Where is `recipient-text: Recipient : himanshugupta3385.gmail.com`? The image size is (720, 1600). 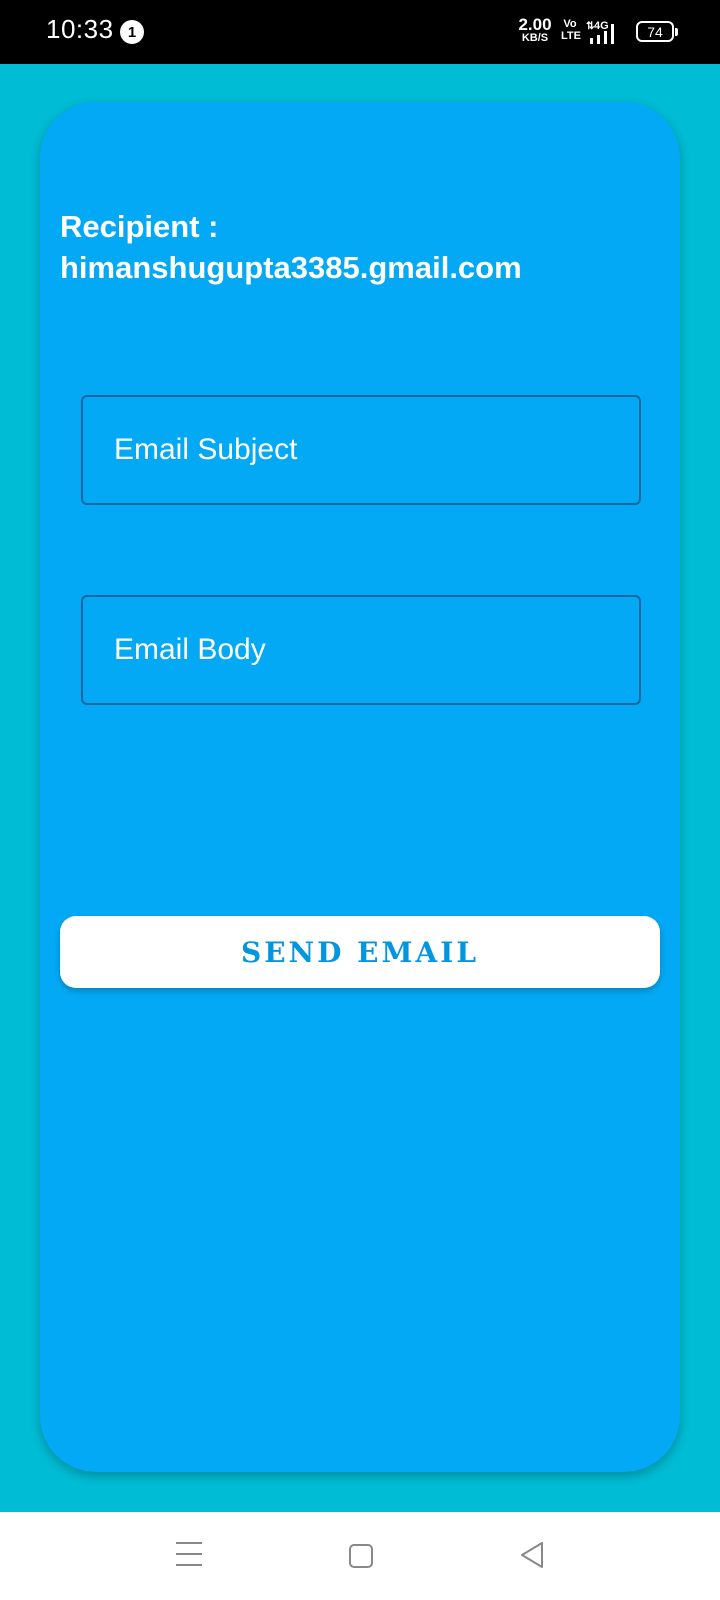
recipient-text: Recipient : himanshugupta3385.gmail.com is located at coordinates (360, 247).